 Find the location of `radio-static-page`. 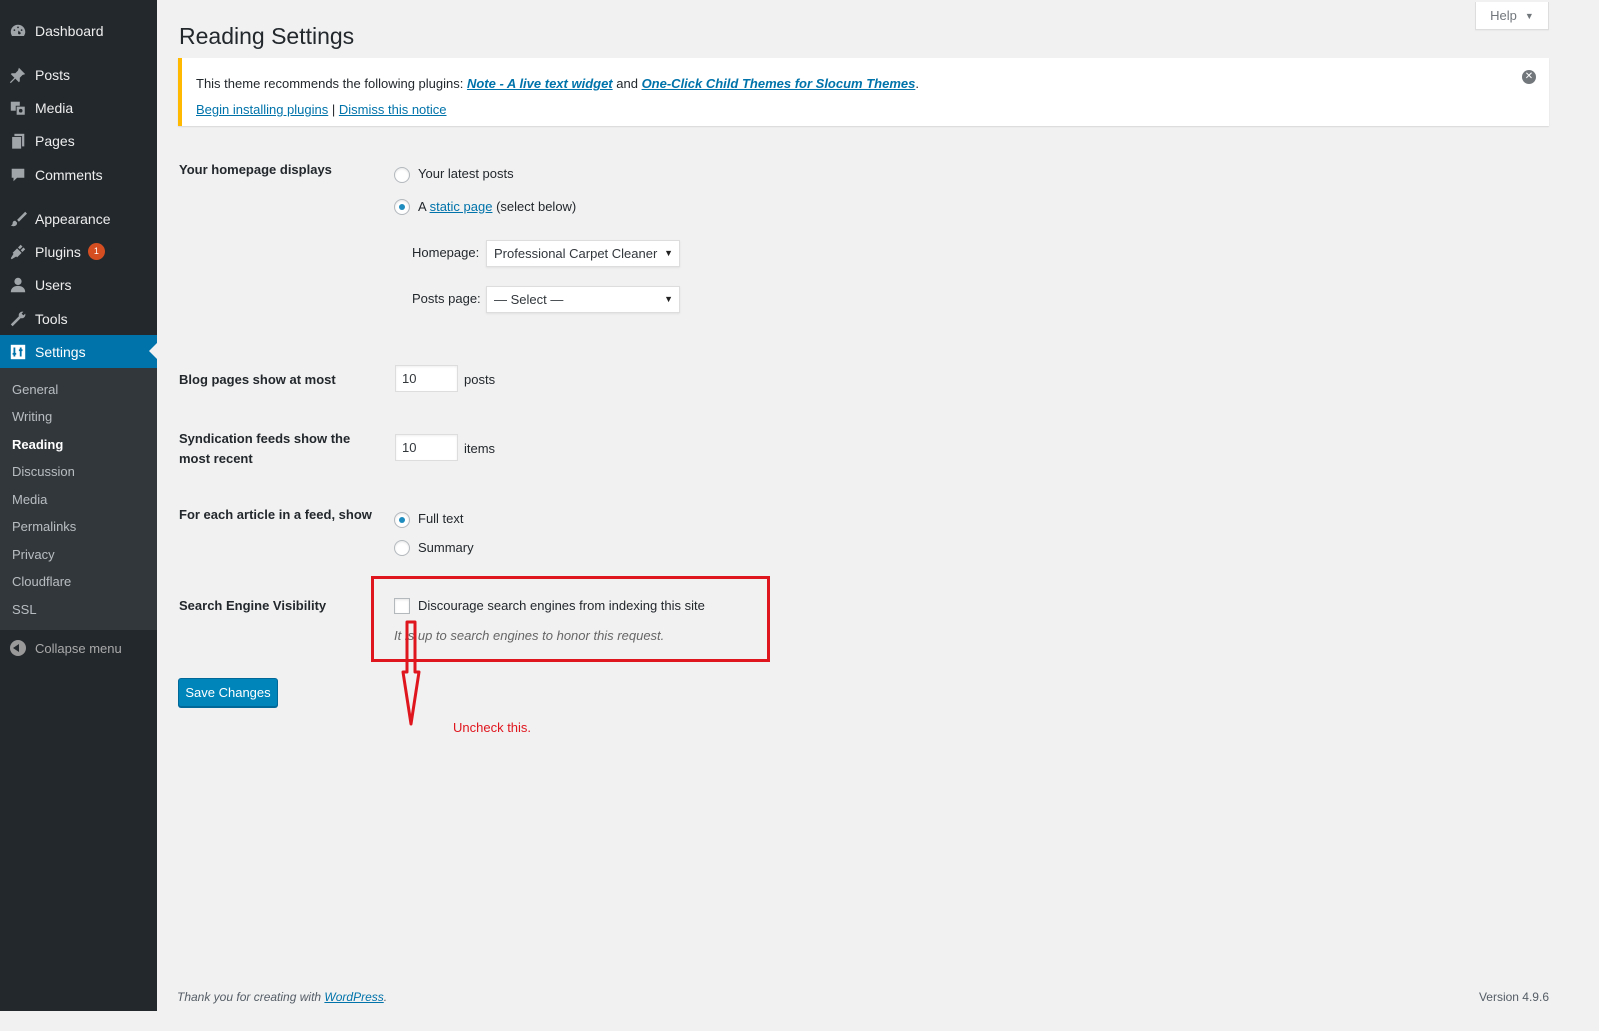

radio-static-page is located at coordinates (402, 207).